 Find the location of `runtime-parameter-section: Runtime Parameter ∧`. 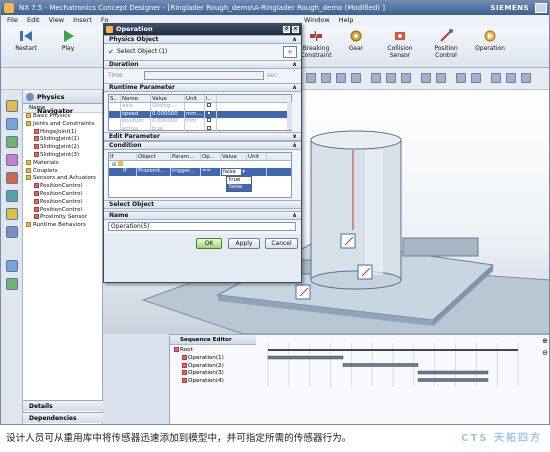

runtime-parameter-section: Runtime Parameter ∧ is located at coordinates (202, 87).